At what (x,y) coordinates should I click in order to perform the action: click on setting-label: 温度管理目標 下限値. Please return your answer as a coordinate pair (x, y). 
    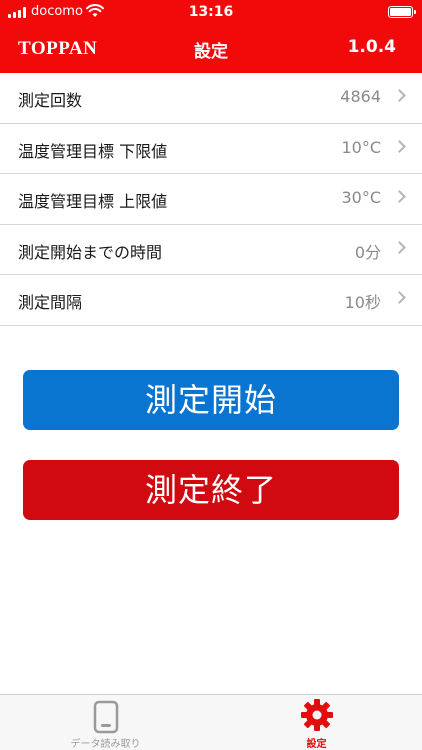
    Looking at the image, I should click on (93, 151).